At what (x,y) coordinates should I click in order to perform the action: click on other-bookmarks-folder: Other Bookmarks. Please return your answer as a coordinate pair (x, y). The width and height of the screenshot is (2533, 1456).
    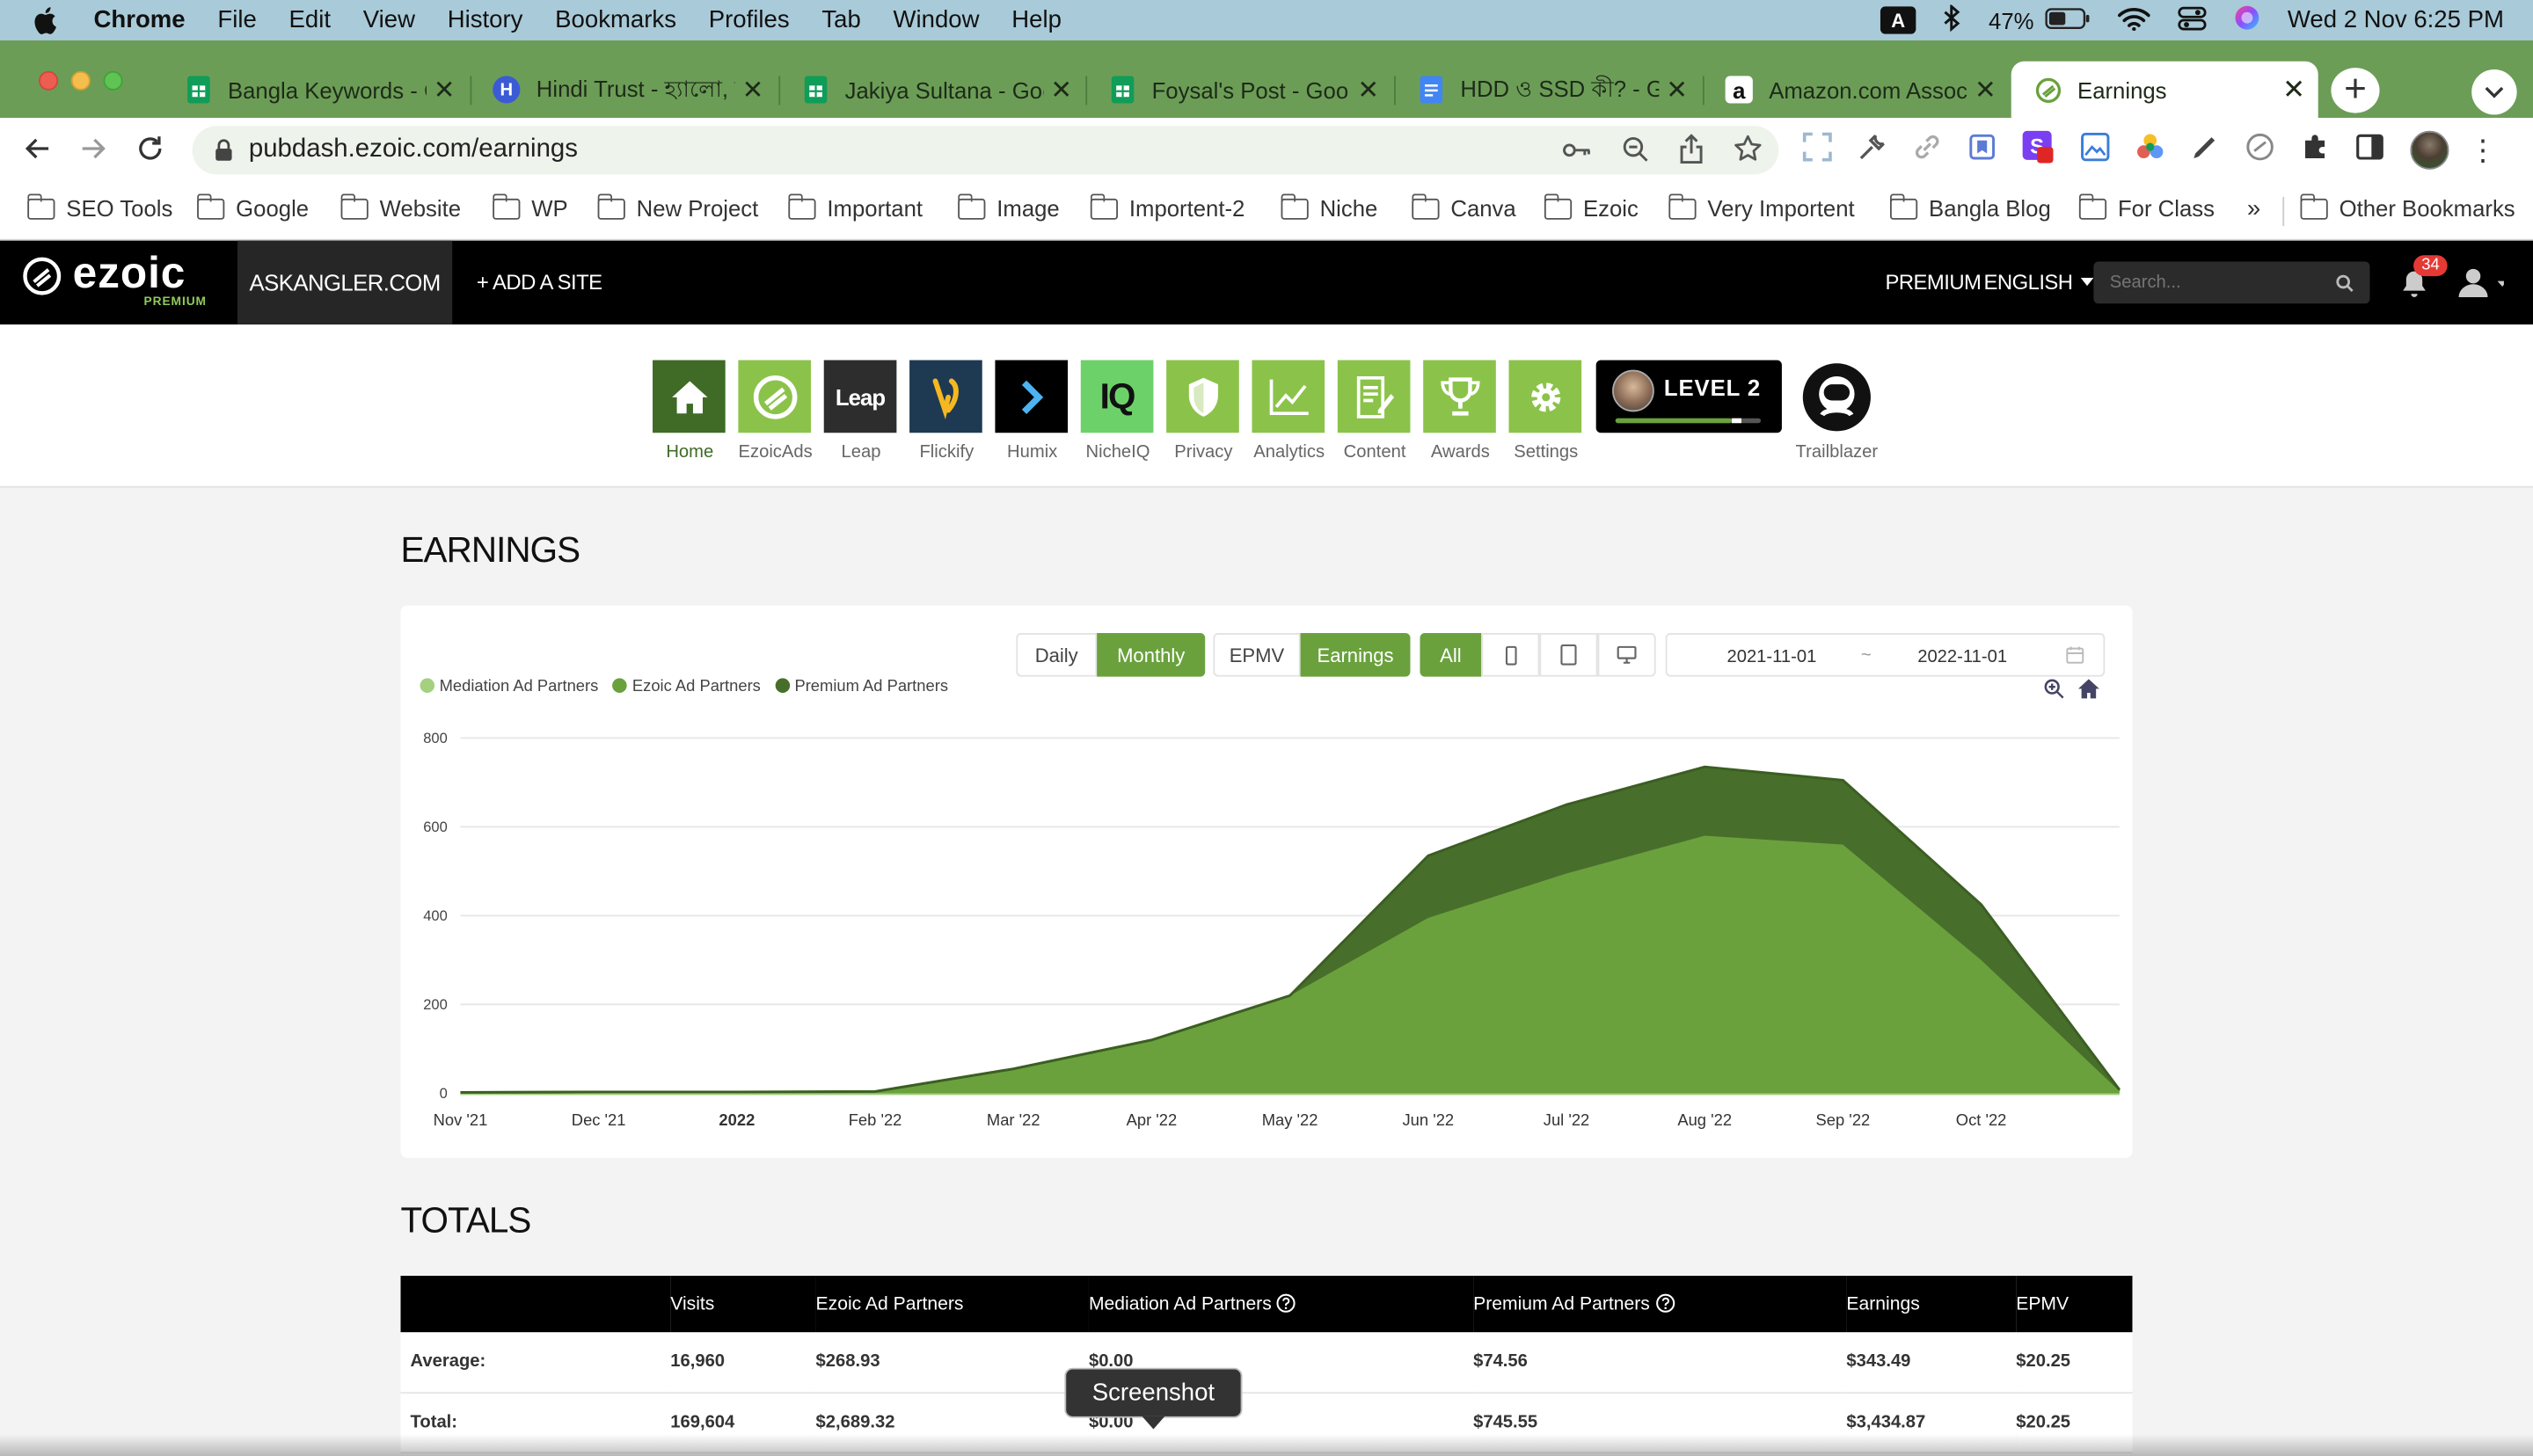
    Looking at the image, I should click on (2407, 207).